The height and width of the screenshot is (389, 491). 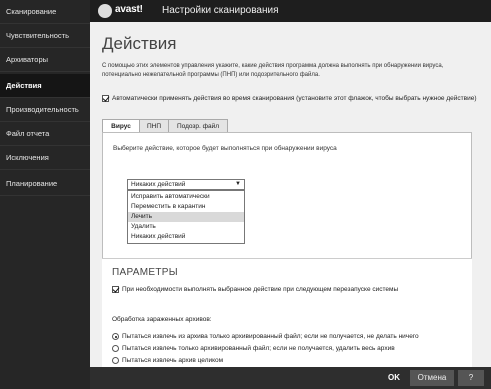 What do you see at coordinates (290, 11) in the screenshot?
I see `title-bar: avast! Настройки сканирования` at bounding box center [290, 11].